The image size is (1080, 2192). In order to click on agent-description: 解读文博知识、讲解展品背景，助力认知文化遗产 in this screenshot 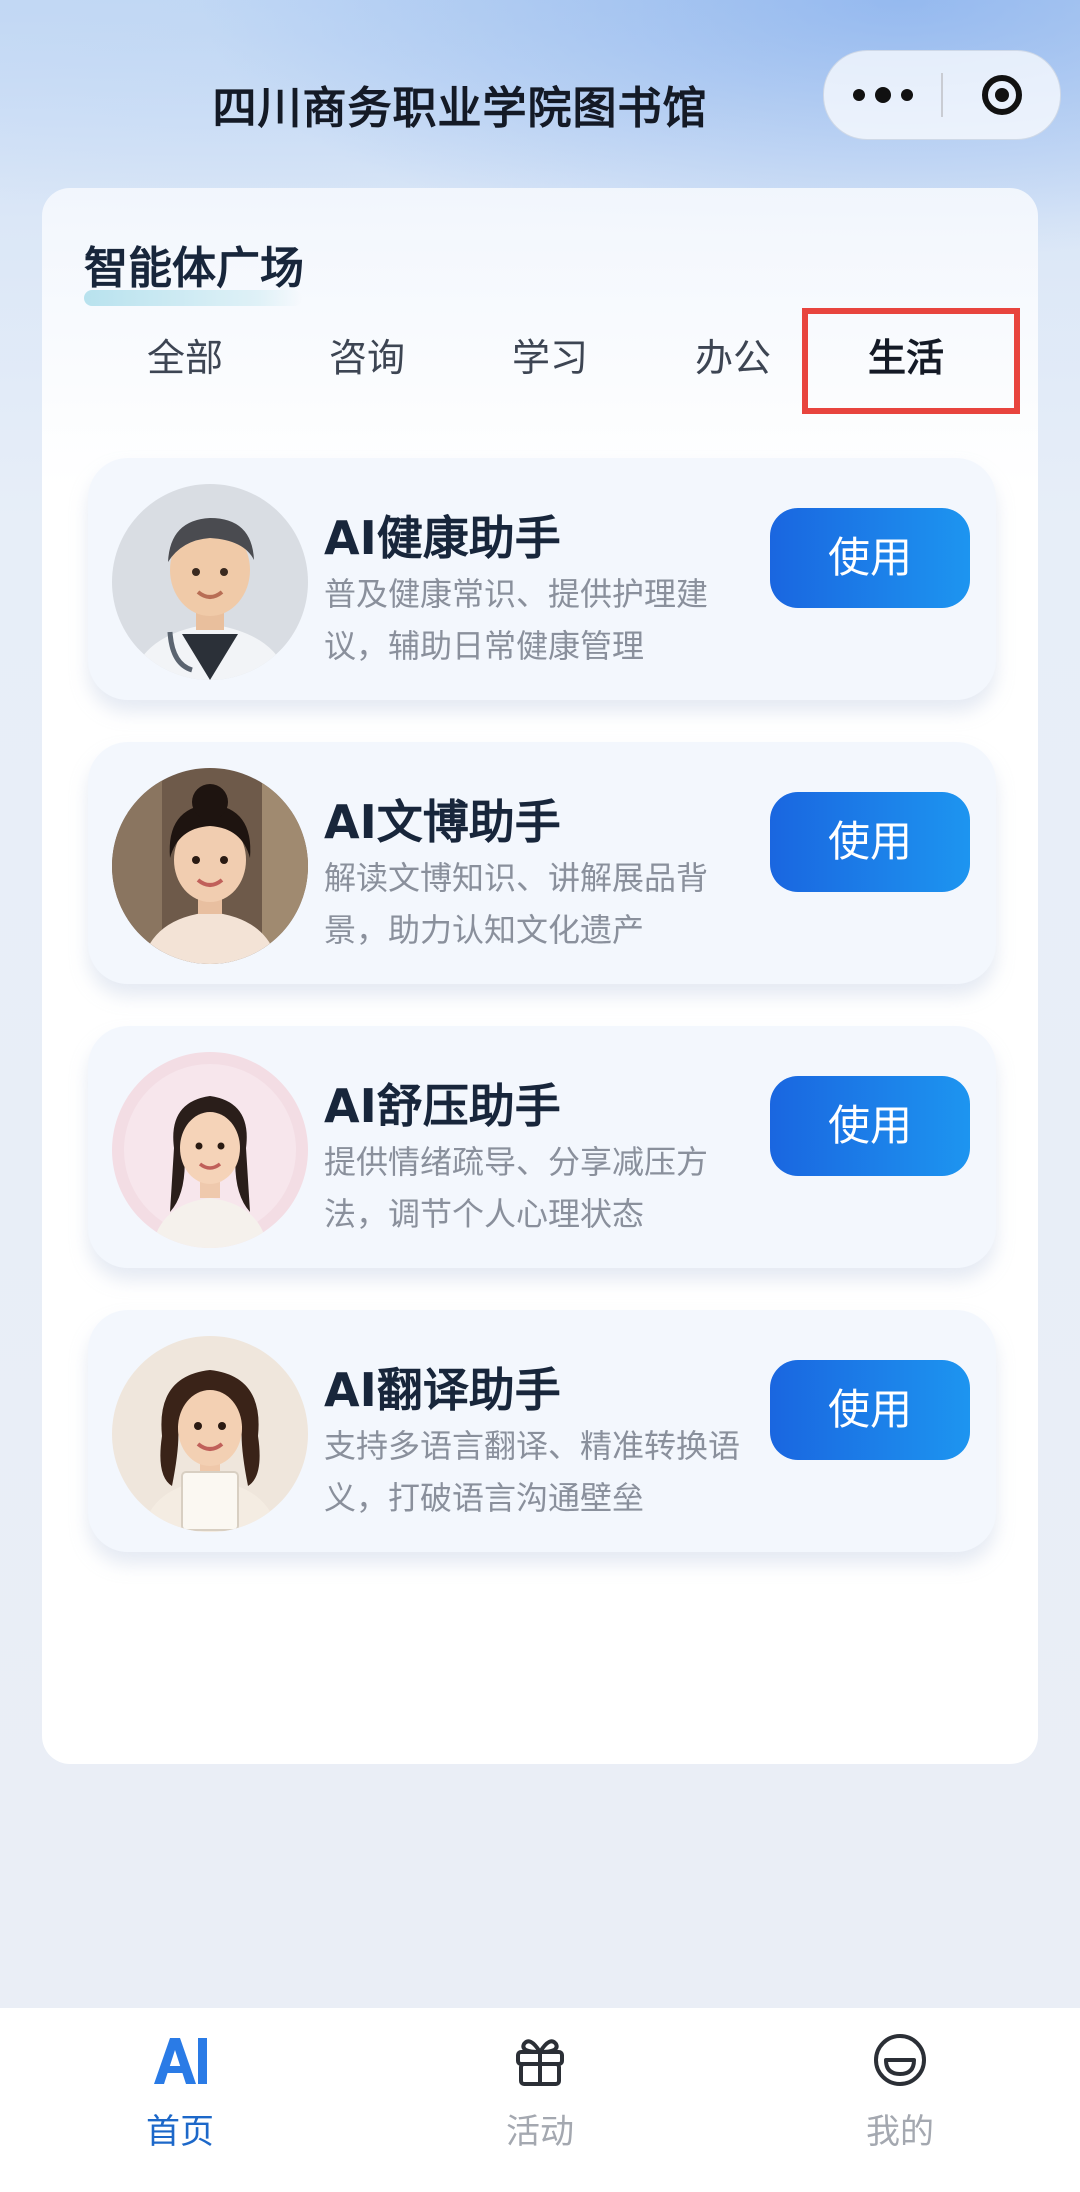, I will do `click(516, 904)`.